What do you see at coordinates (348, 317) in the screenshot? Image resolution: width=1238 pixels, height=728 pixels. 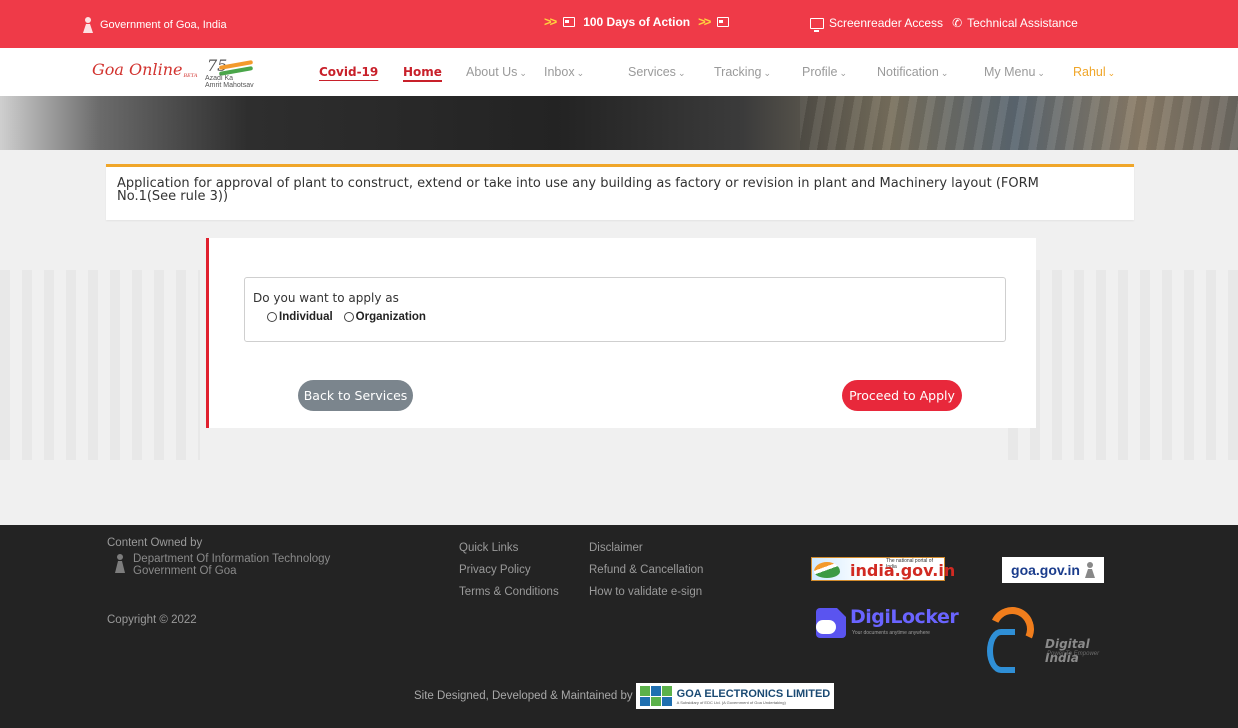 I see `radio-organization` at bounding box center [348, 317].